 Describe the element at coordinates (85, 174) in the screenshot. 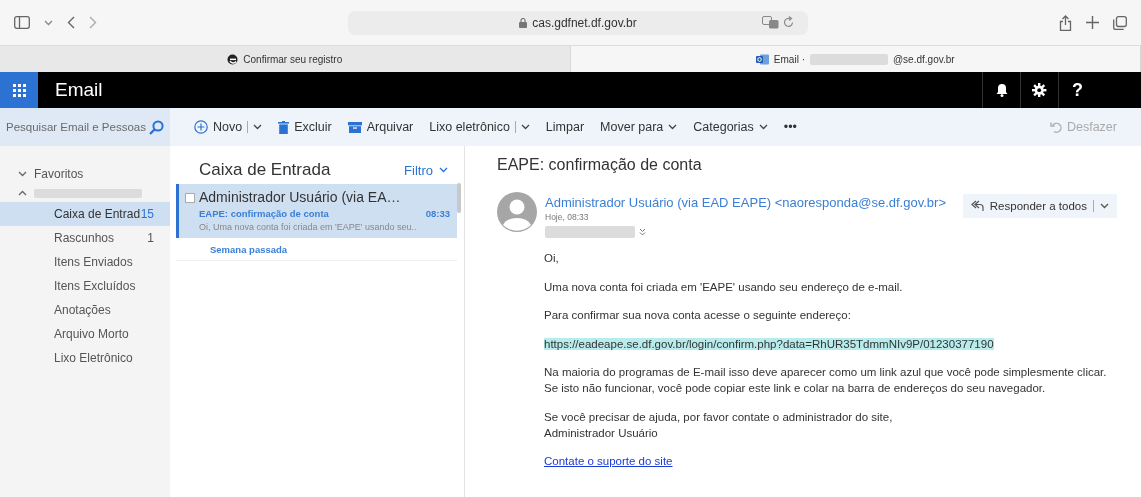

I see `favorites-header: Favoritos` at that location.